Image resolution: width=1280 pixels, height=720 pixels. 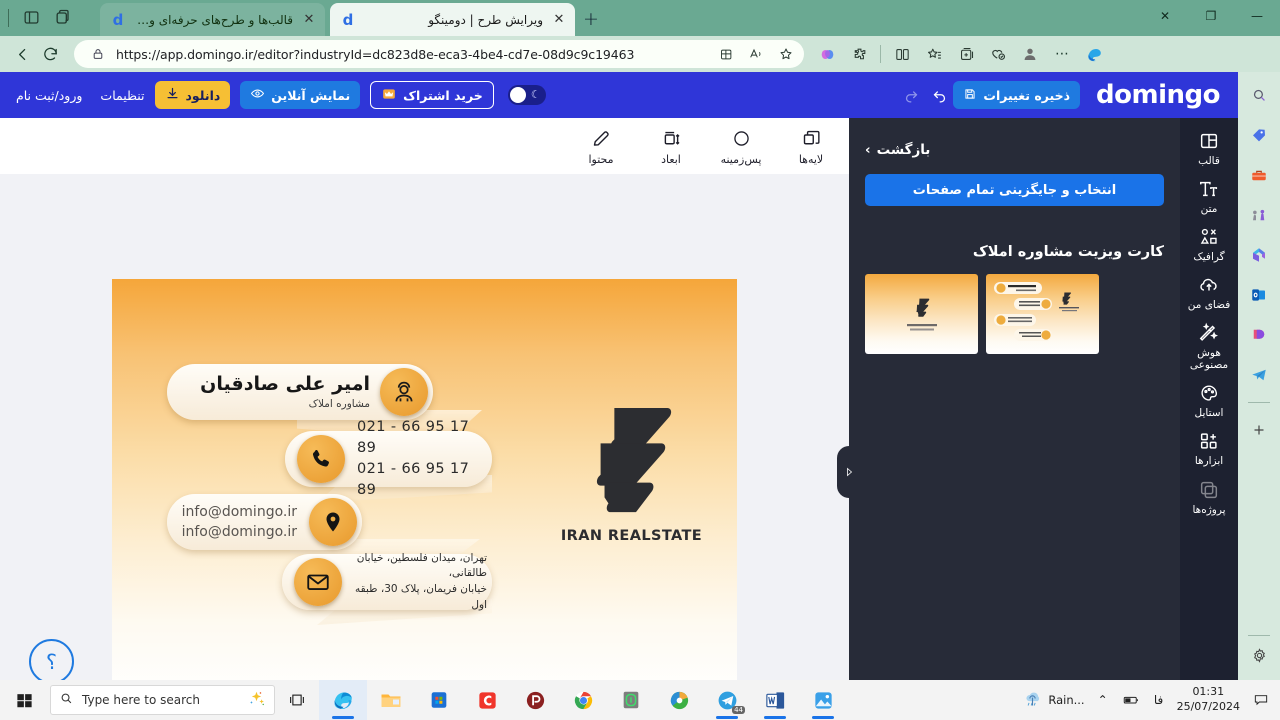 What do you see at coordinates (1030, 54) in the screenshot?
I see `profile-avatar` at bounding box center [1030, 54].